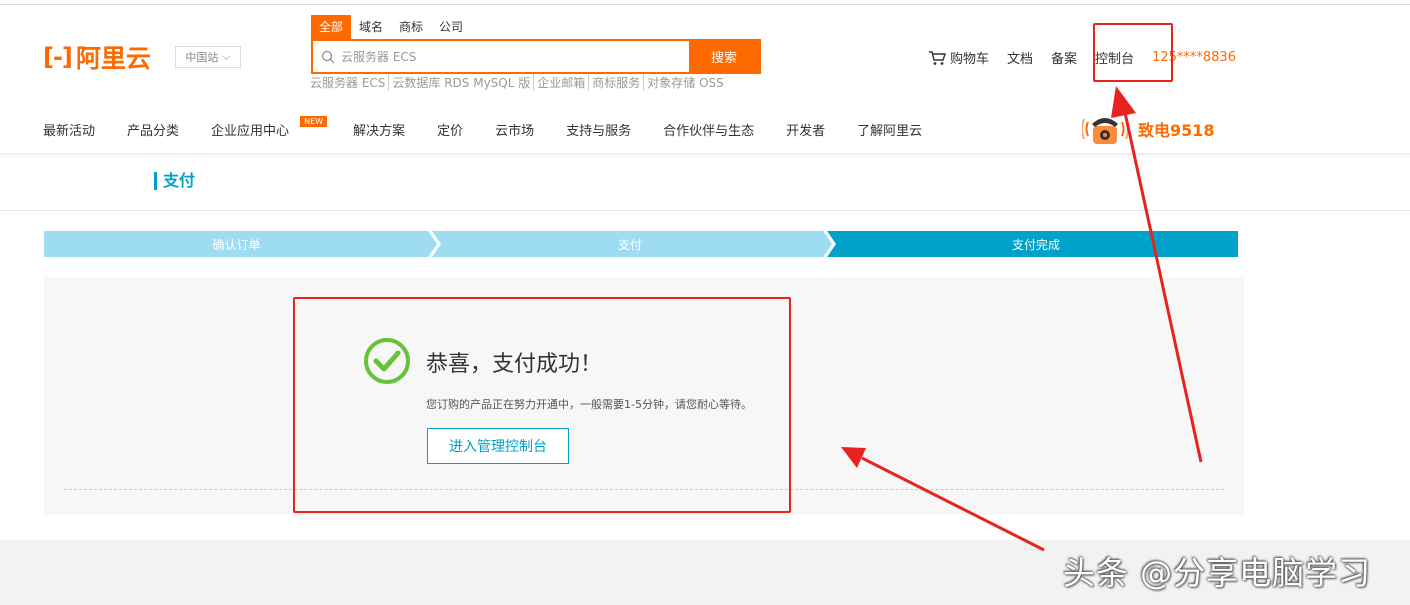 This screenshot has width=1410, height=605. What do you see at coordinates (629, 244) in the screenshot?
I see `step-pay: 支付` at bounding box center [629, 244].